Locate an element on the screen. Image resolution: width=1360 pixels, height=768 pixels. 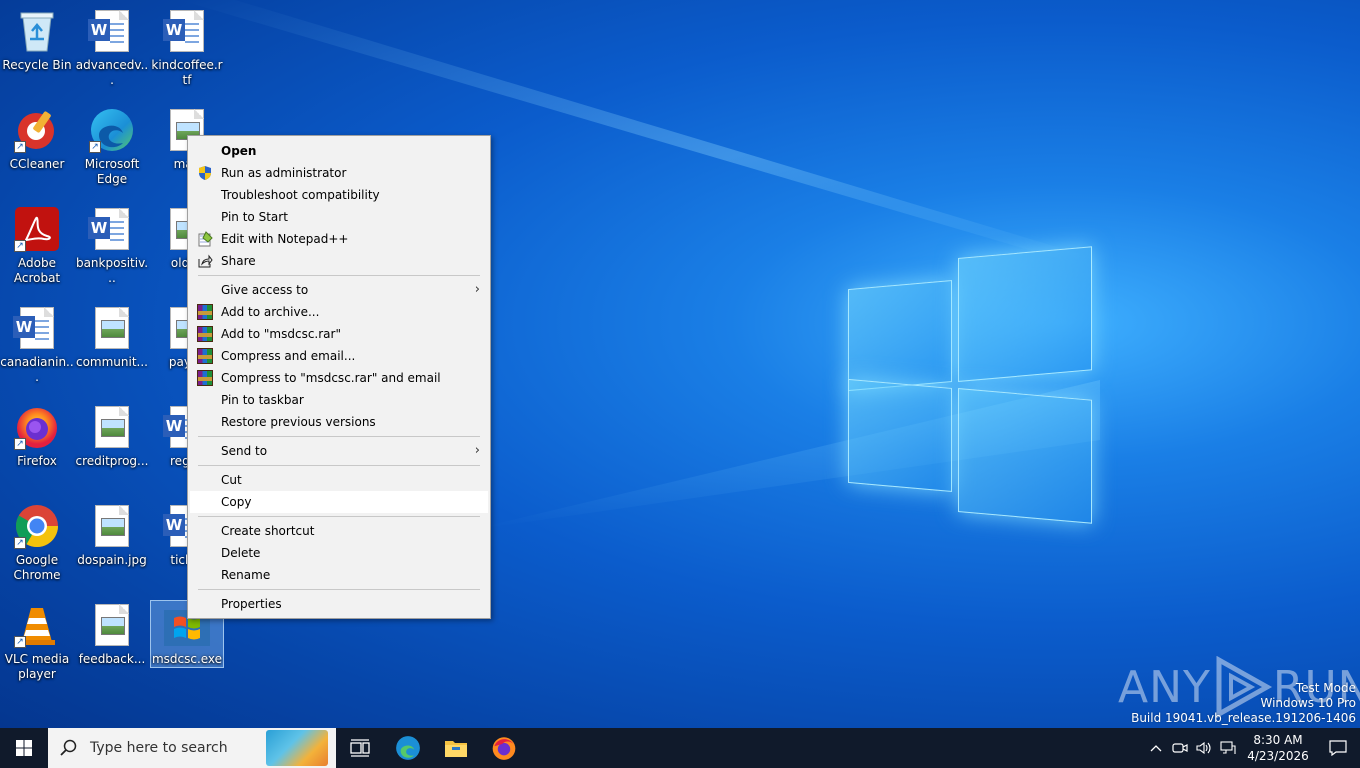
menu-item-label: Share is located at coordinates (238, 261).